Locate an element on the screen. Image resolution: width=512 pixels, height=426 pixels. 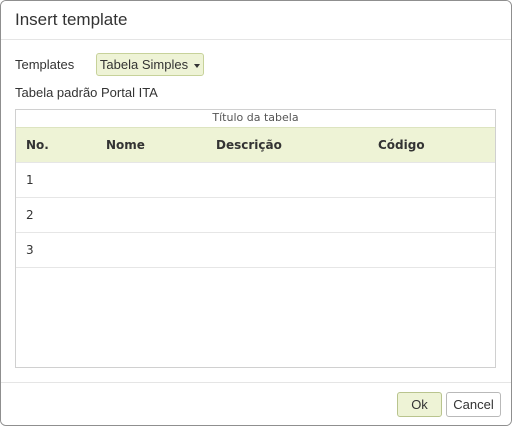
table-cell: 1 is located at coordinates (61, 180).